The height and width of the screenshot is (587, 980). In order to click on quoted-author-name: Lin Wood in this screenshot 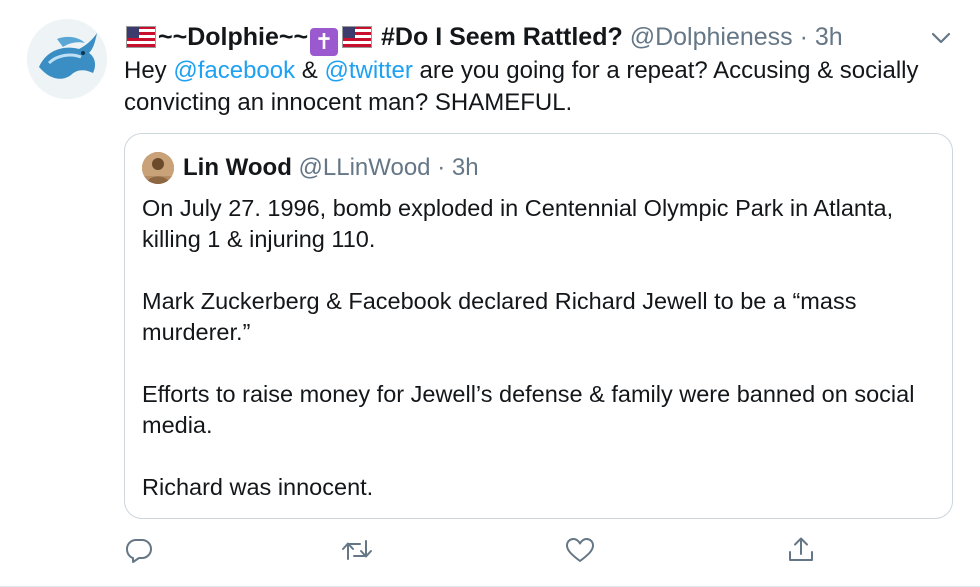, I will do `click(237, 167)`.